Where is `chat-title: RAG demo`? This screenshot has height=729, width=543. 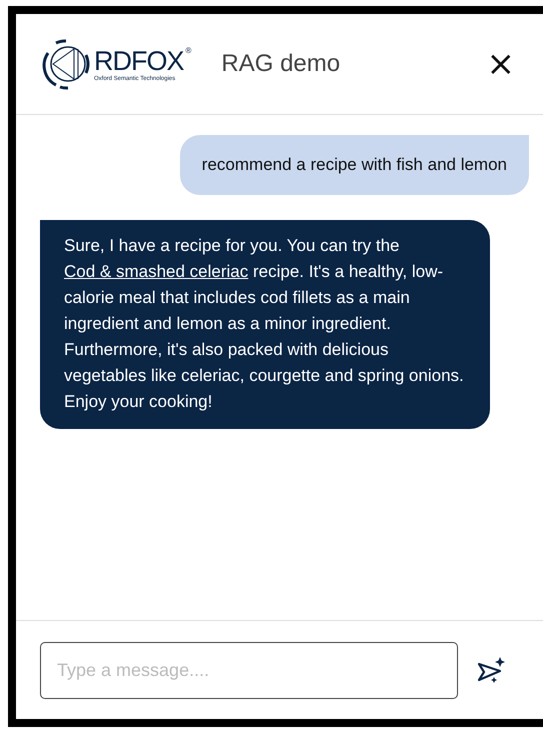 chat-title: RAG demo is located at coordinates (281, 64).